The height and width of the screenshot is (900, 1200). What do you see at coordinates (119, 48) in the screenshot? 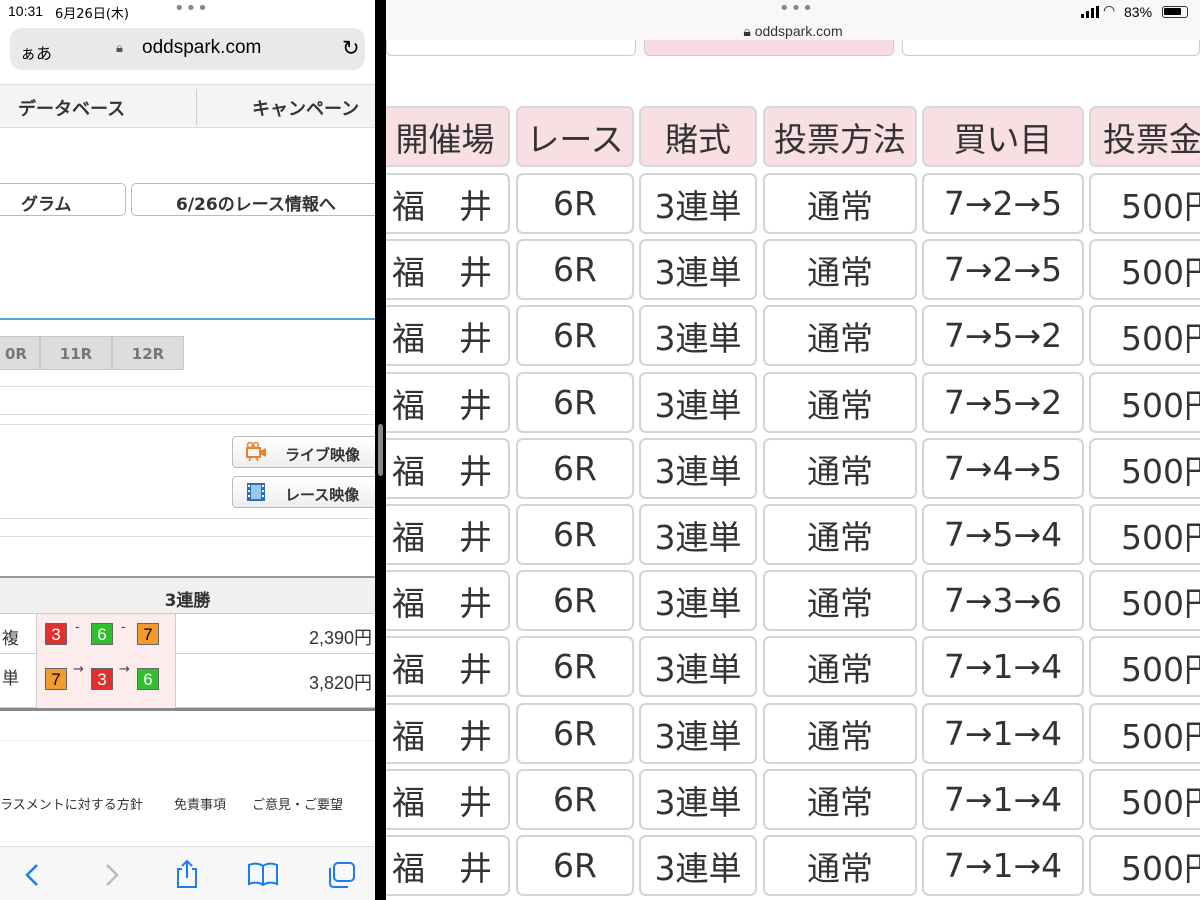
I see `lock-icon: 🔒︎` at bounding box center [119, 48].